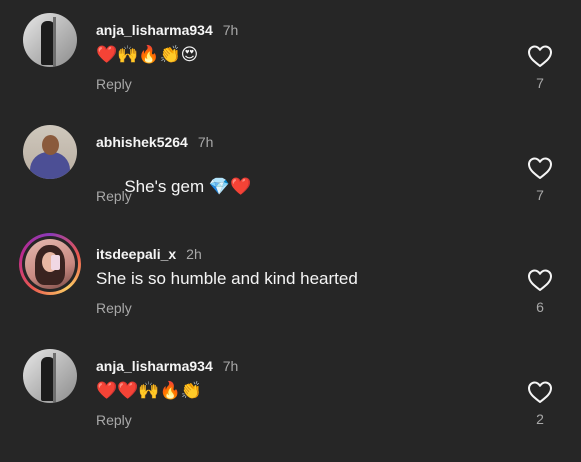  I want to click on comment-text: ❤️❤️🙌🔥👏, so click(149, 391).